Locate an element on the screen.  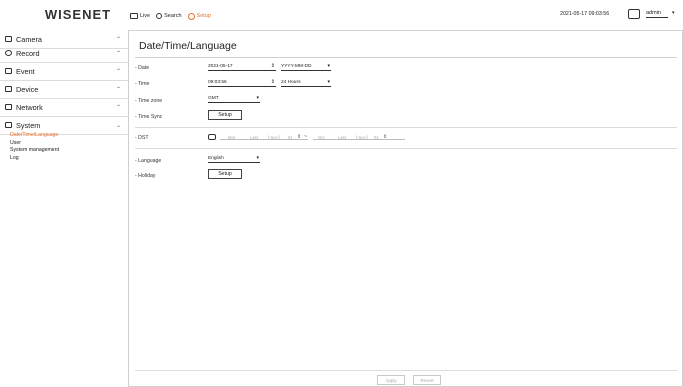
nav-live: Live is located at coordinates (140, 16).